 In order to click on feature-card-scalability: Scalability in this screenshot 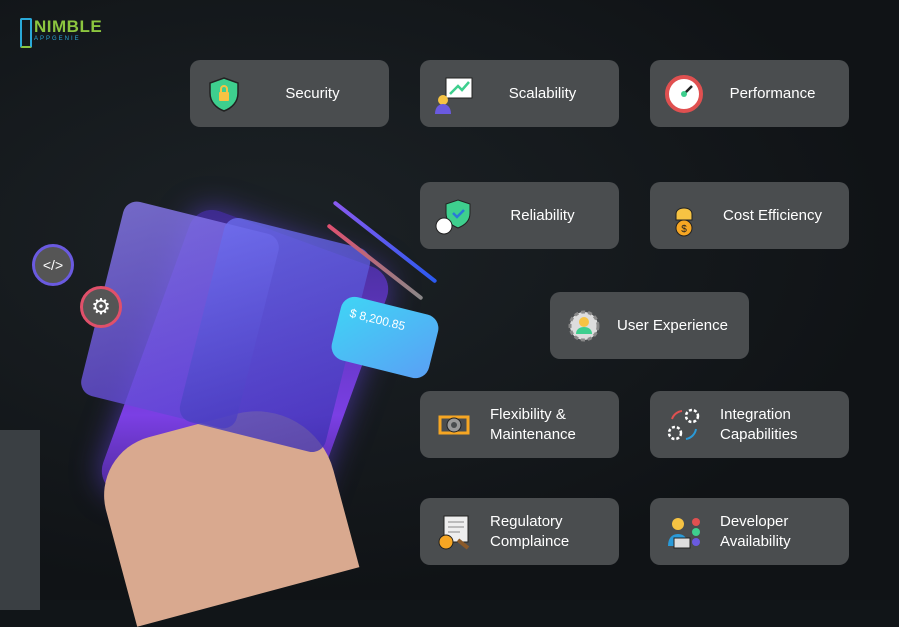, I will do `click(519, 93)`.